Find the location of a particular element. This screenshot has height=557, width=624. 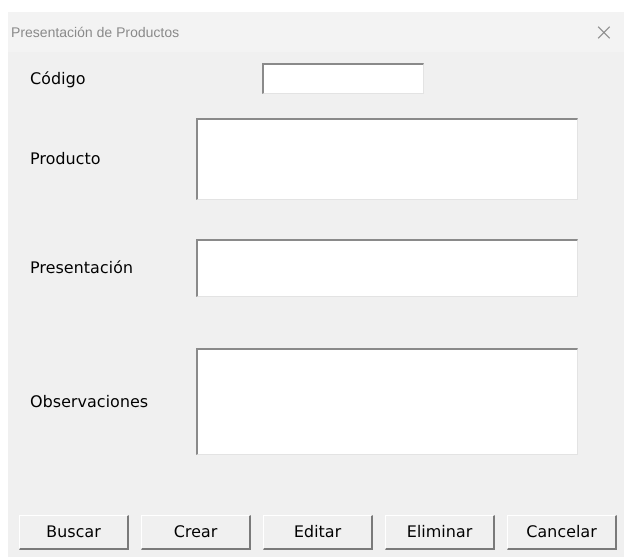

field-label: Producto is located at coordinates (66, 159).